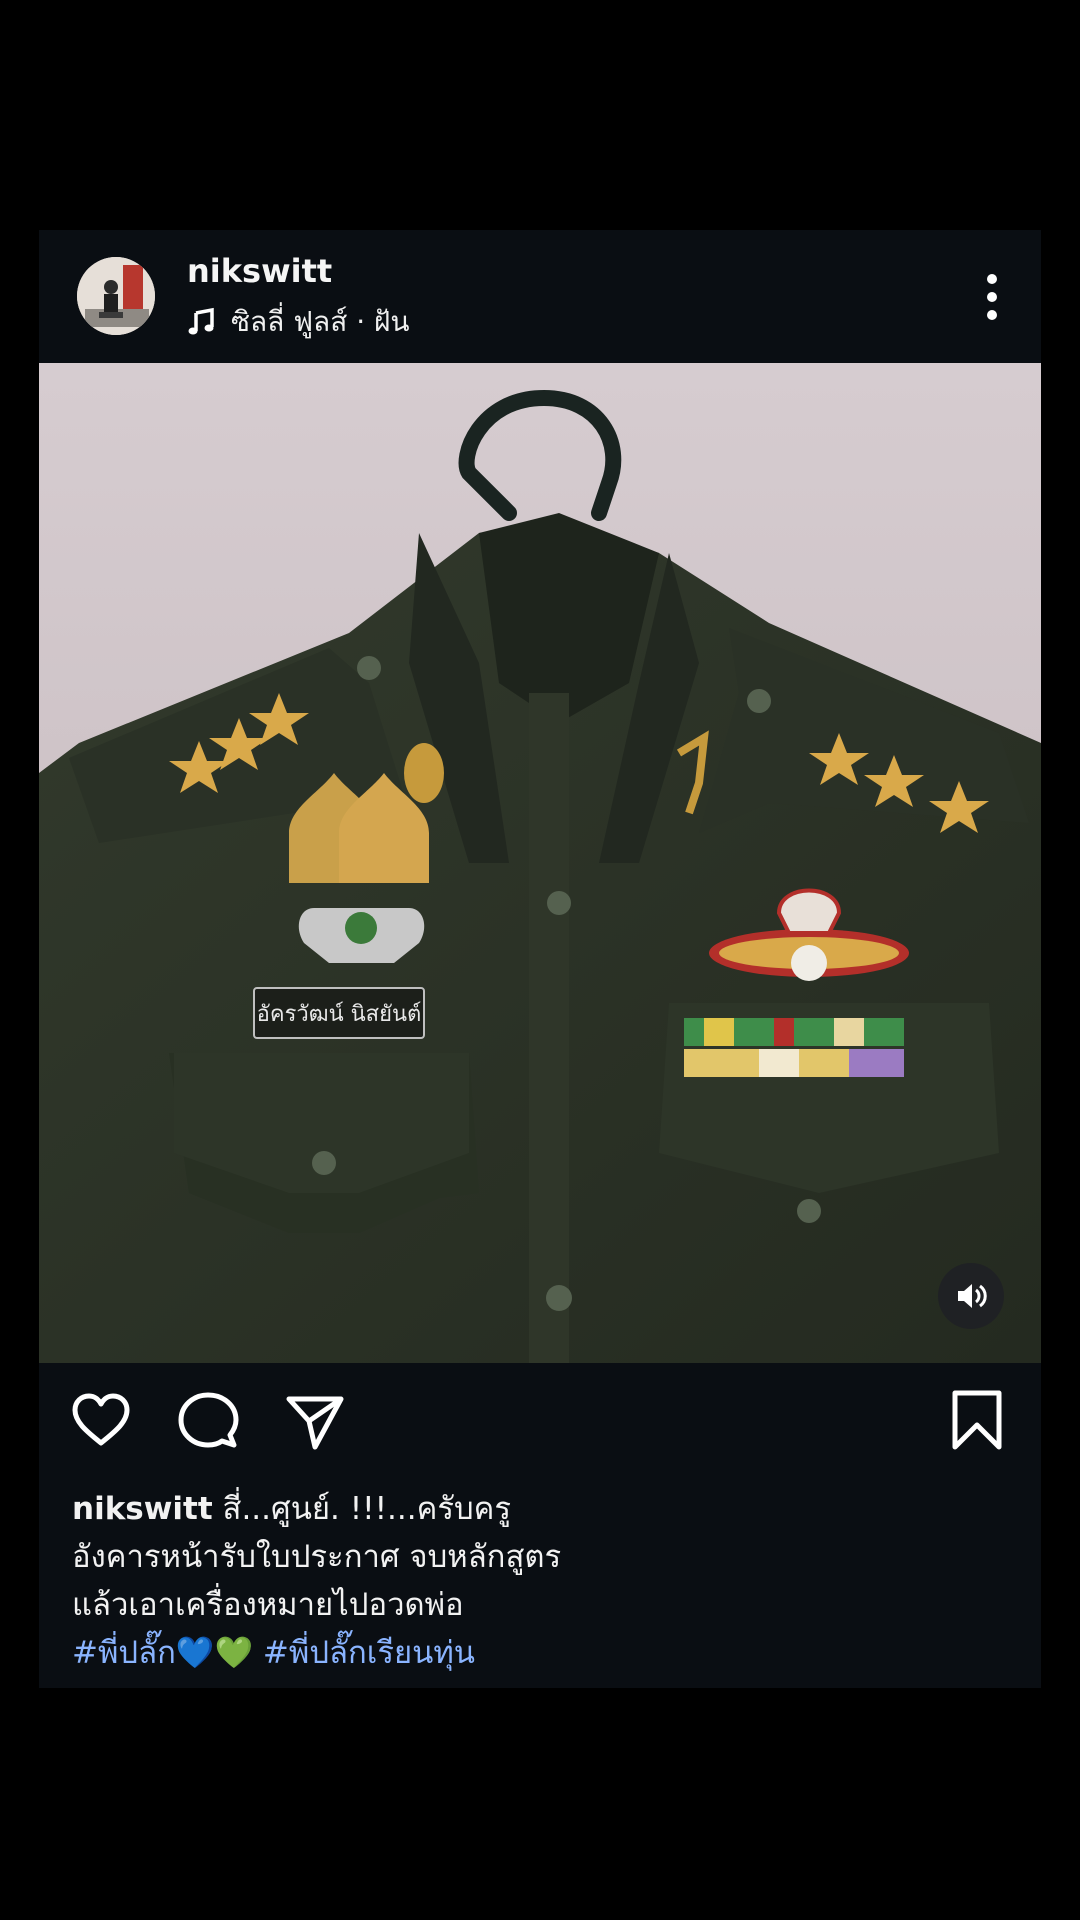 This screenshot has height=1920, width=1080. I want to click on like-button, so click(101, 1421).